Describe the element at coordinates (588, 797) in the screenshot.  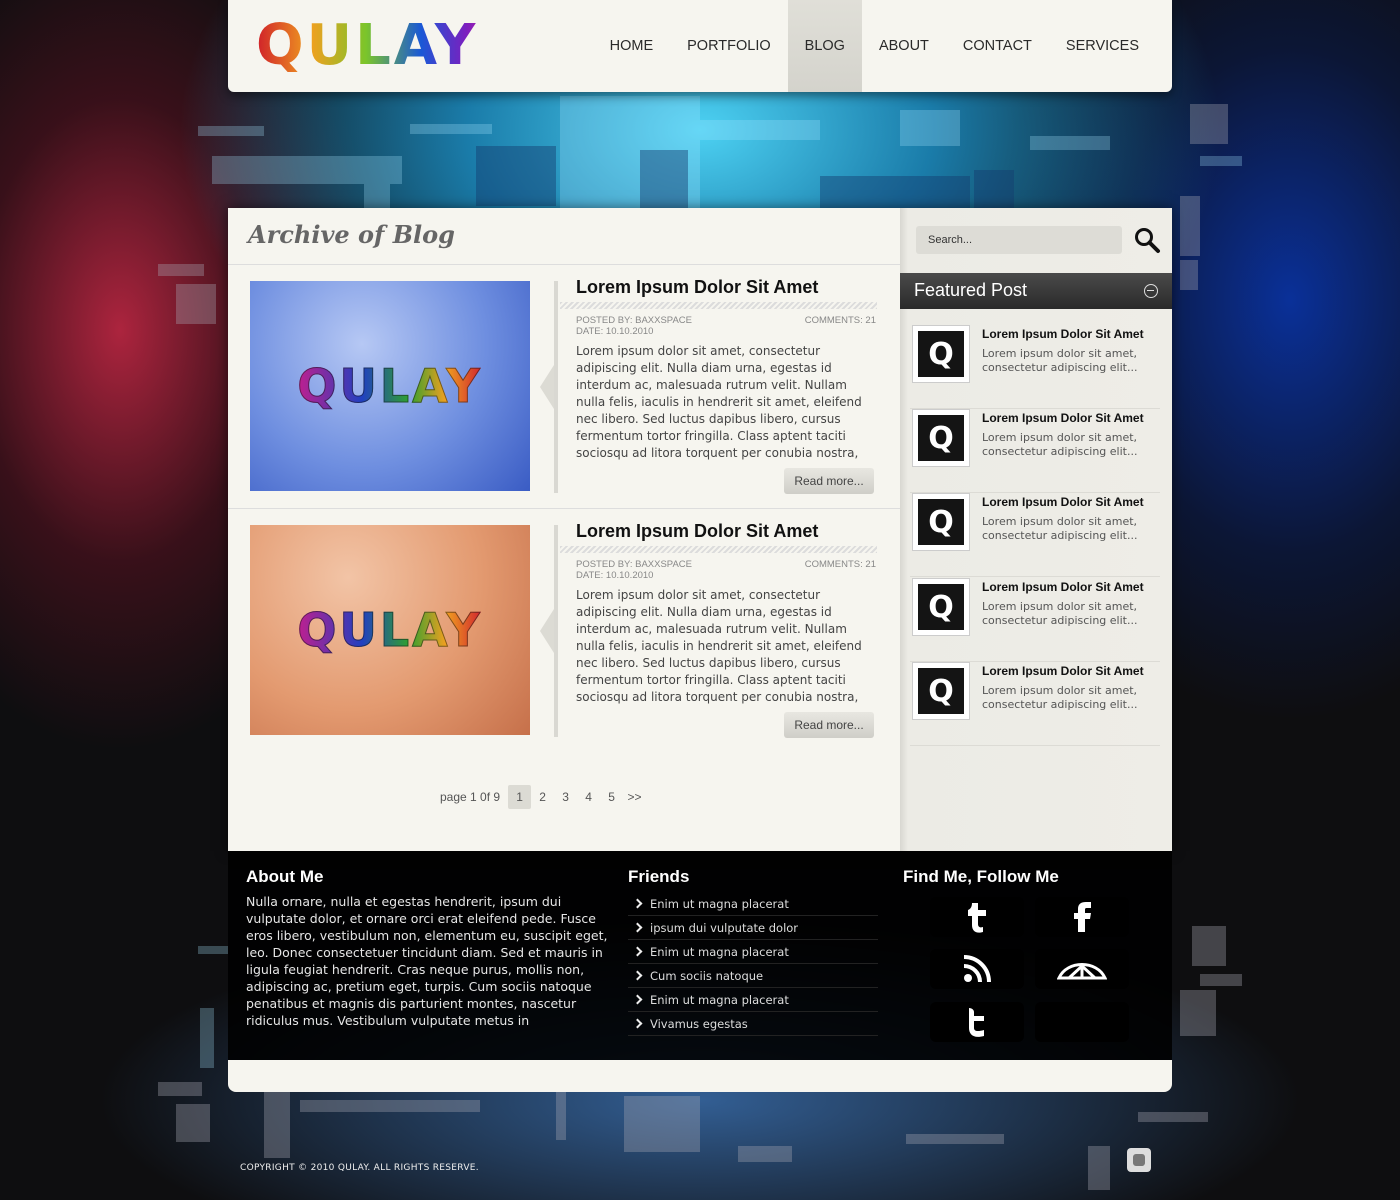
I see `page-link-4: 4` at that location.